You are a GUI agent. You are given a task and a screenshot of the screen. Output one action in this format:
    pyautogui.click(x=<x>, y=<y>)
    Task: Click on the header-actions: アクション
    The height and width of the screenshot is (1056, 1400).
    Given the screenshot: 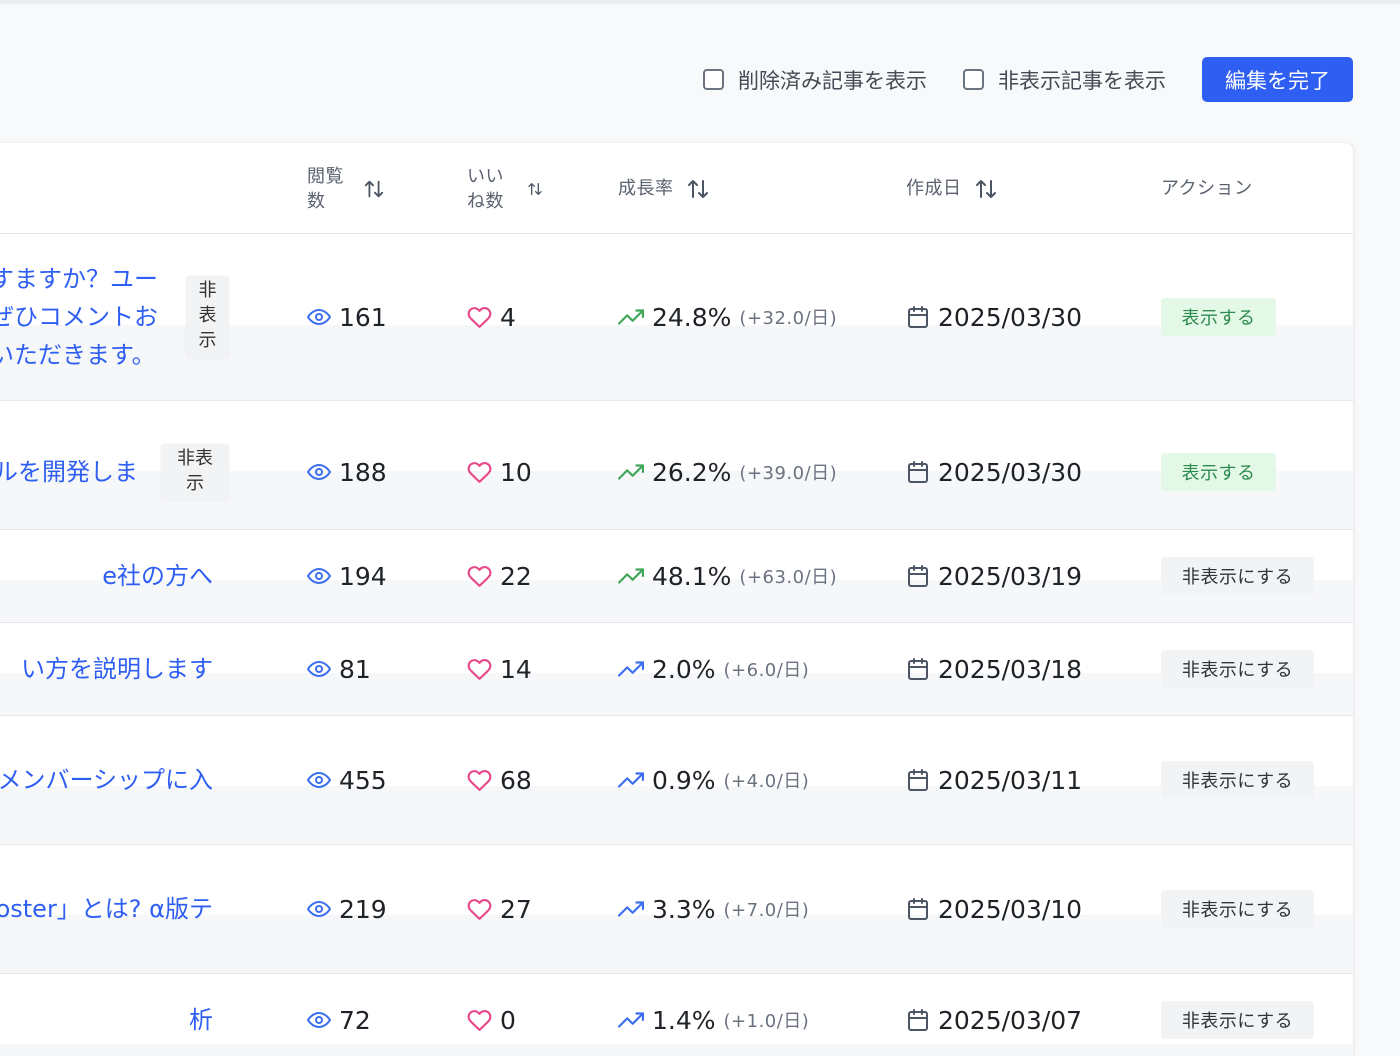 What is the action you would take?
    pyautogui.click(x=1207, y=188)
    